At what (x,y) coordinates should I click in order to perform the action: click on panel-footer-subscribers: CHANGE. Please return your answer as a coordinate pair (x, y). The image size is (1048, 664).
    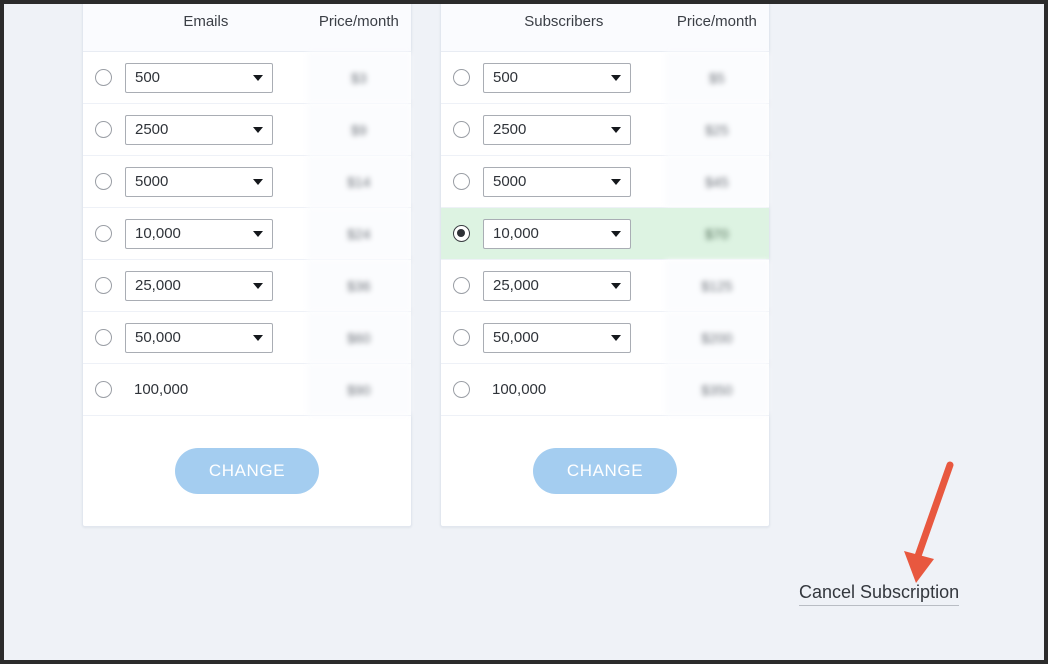
    Looking at the image, I should click on (605, 471).